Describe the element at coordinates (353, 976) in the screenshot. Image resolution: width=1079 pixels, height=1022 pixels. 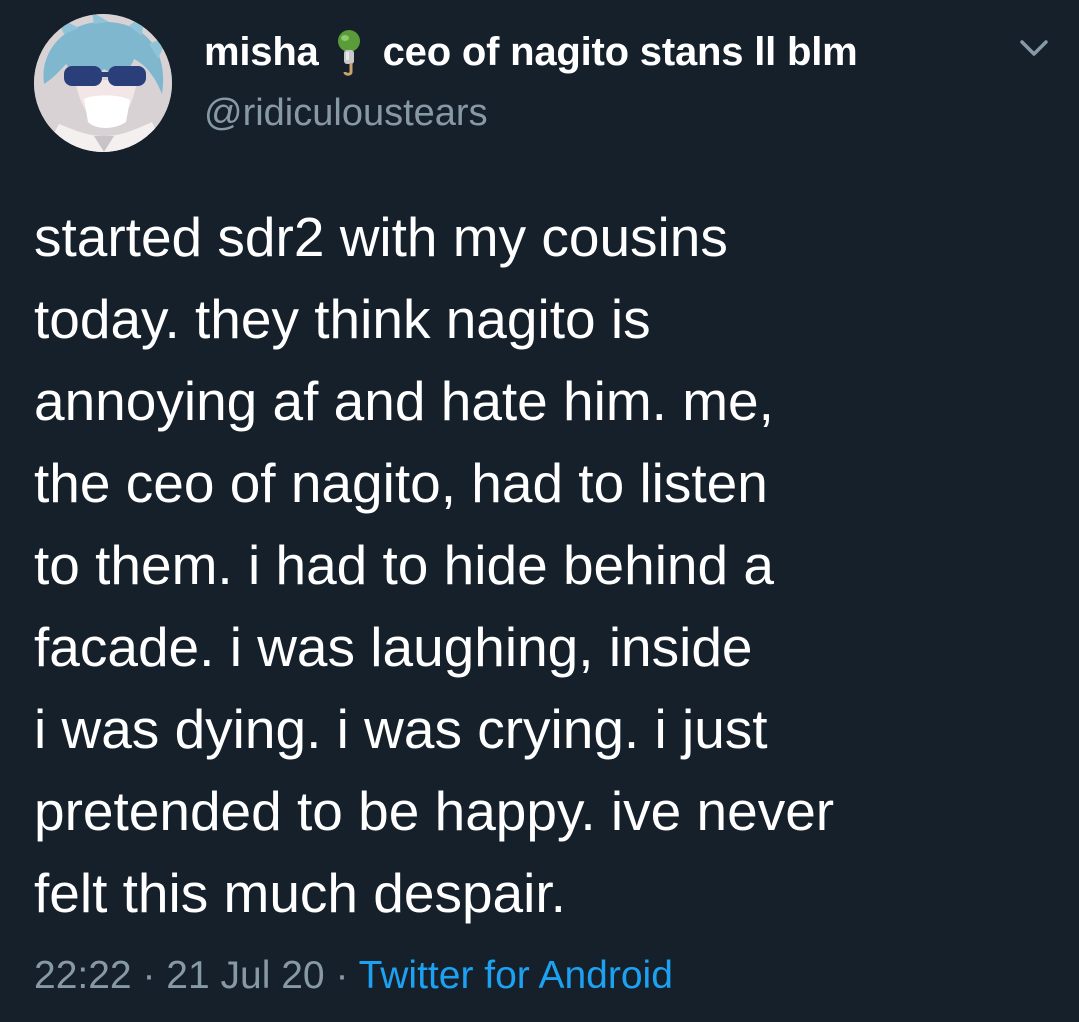
I see `tweet-meta: 22:22 · 21 Jul 20 · Twitter for Android` at that location.